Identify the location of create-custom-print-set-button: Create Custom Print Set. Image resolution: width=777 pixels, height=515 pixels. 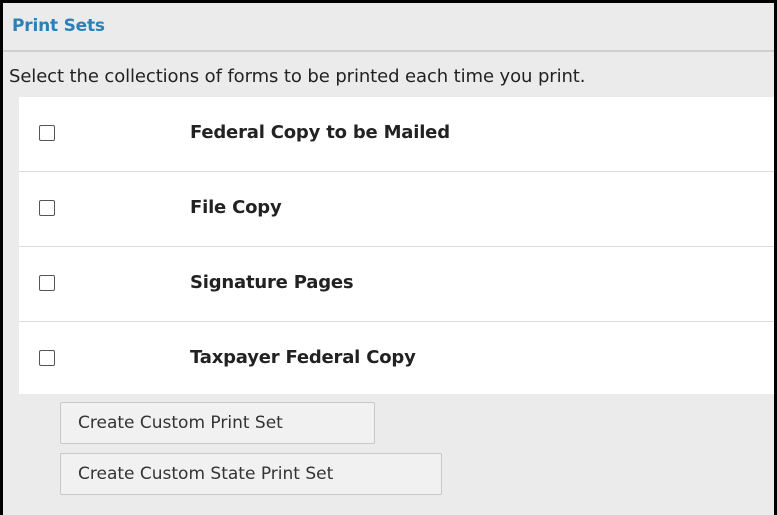
(217, 423).